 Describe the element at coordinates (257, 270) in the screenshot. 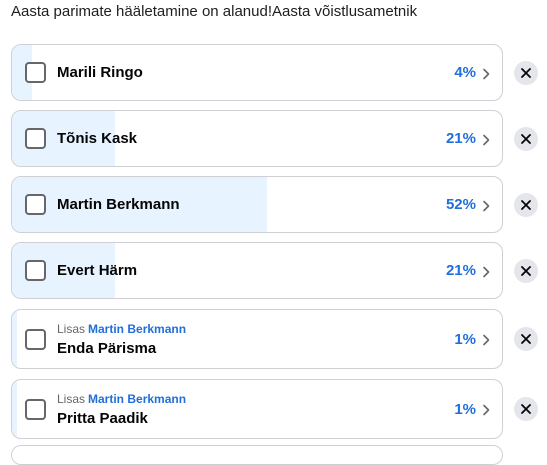

I see `poll-option: Evert Härm 21%` at that location.